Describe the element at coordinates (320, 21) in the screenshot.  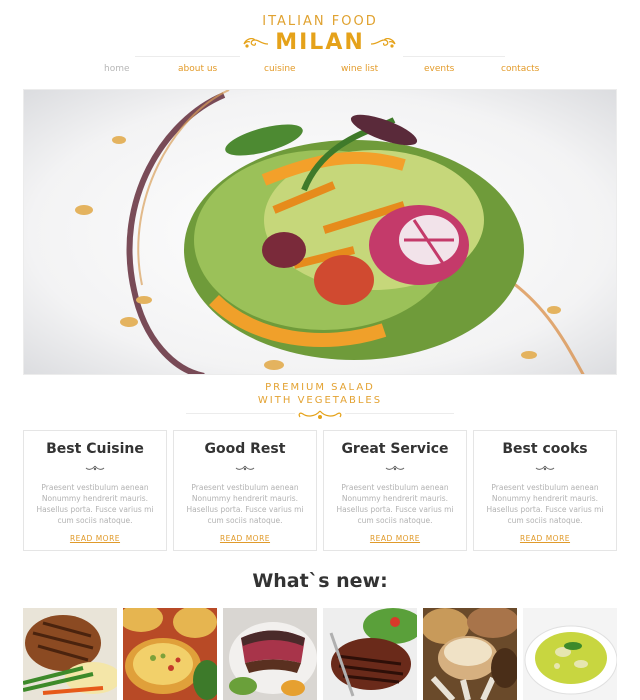
I see `logo-subtitle: ITALIAN FOOD` at that location.